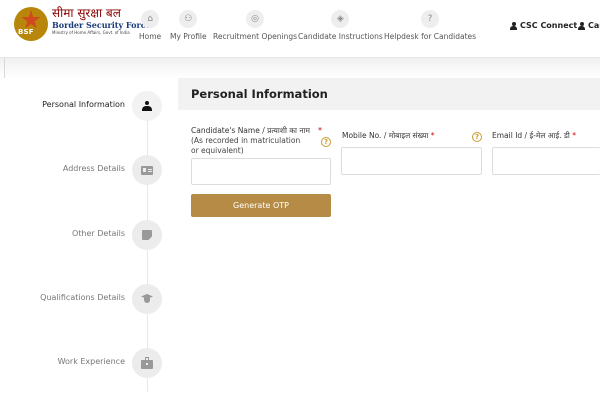 This screenshot has width=600, height=400. I want to click on home-icon: ⌂, so click(150, 19).